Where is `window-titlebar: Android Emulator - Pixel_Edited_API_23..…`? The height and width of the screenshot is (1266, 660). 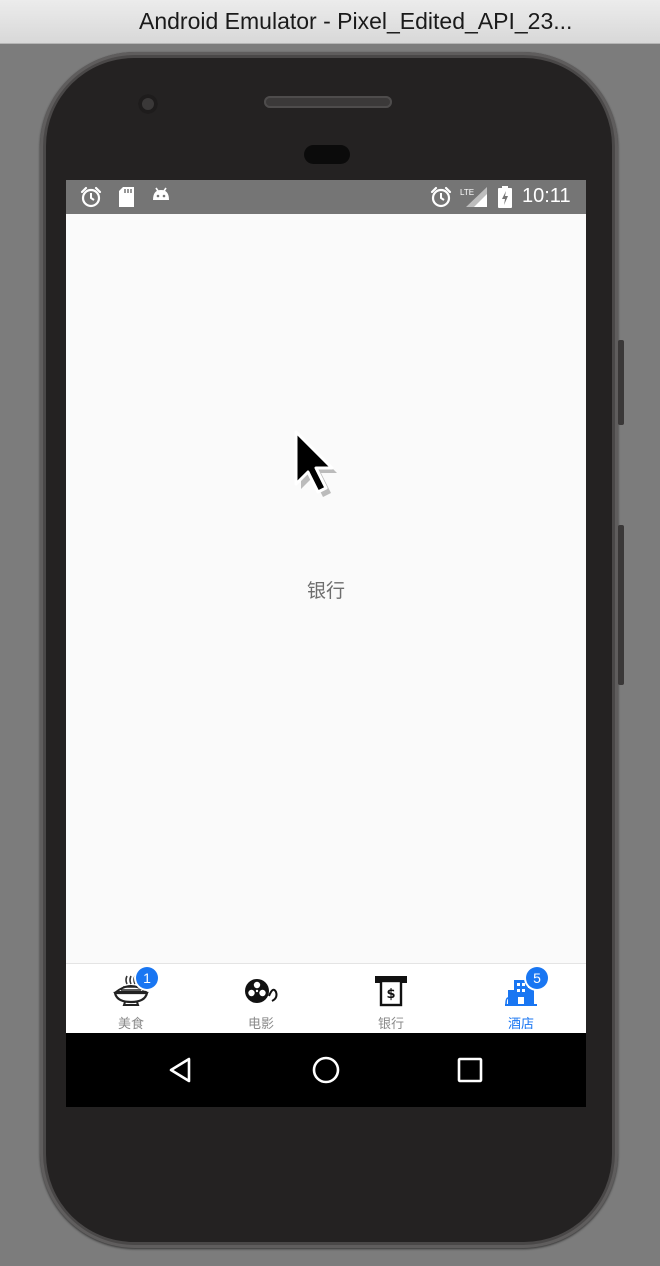
window-titlebar: Android Emulator - Pixel_Edited_API_23..… is located at coordinates (330, 22).